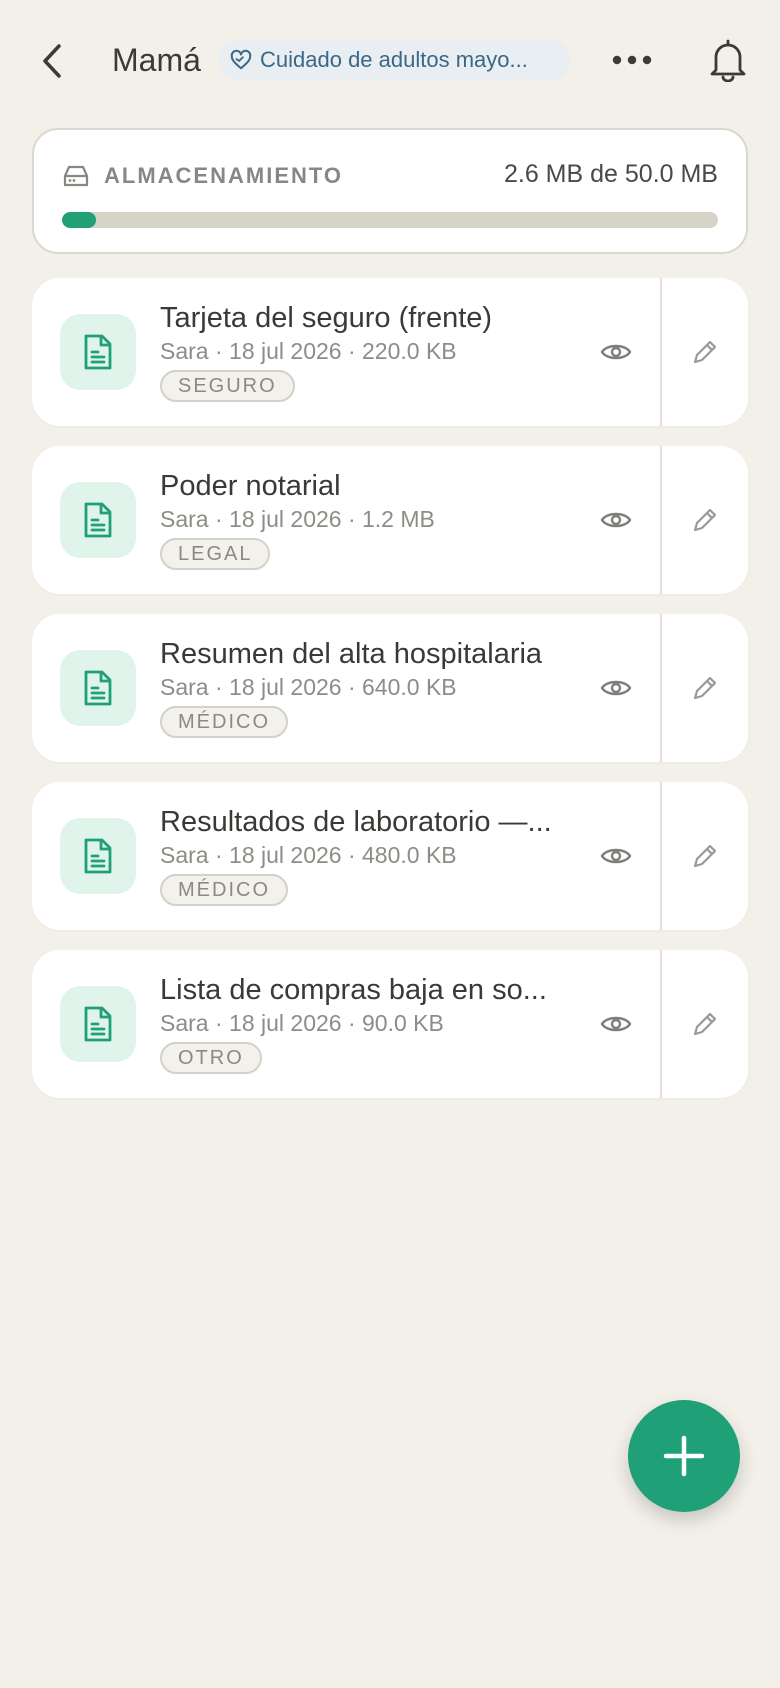 Image resolution: width=780 pixels, height=1688 pixels. I want to click on storage-progress-bar, so click(390, 220).